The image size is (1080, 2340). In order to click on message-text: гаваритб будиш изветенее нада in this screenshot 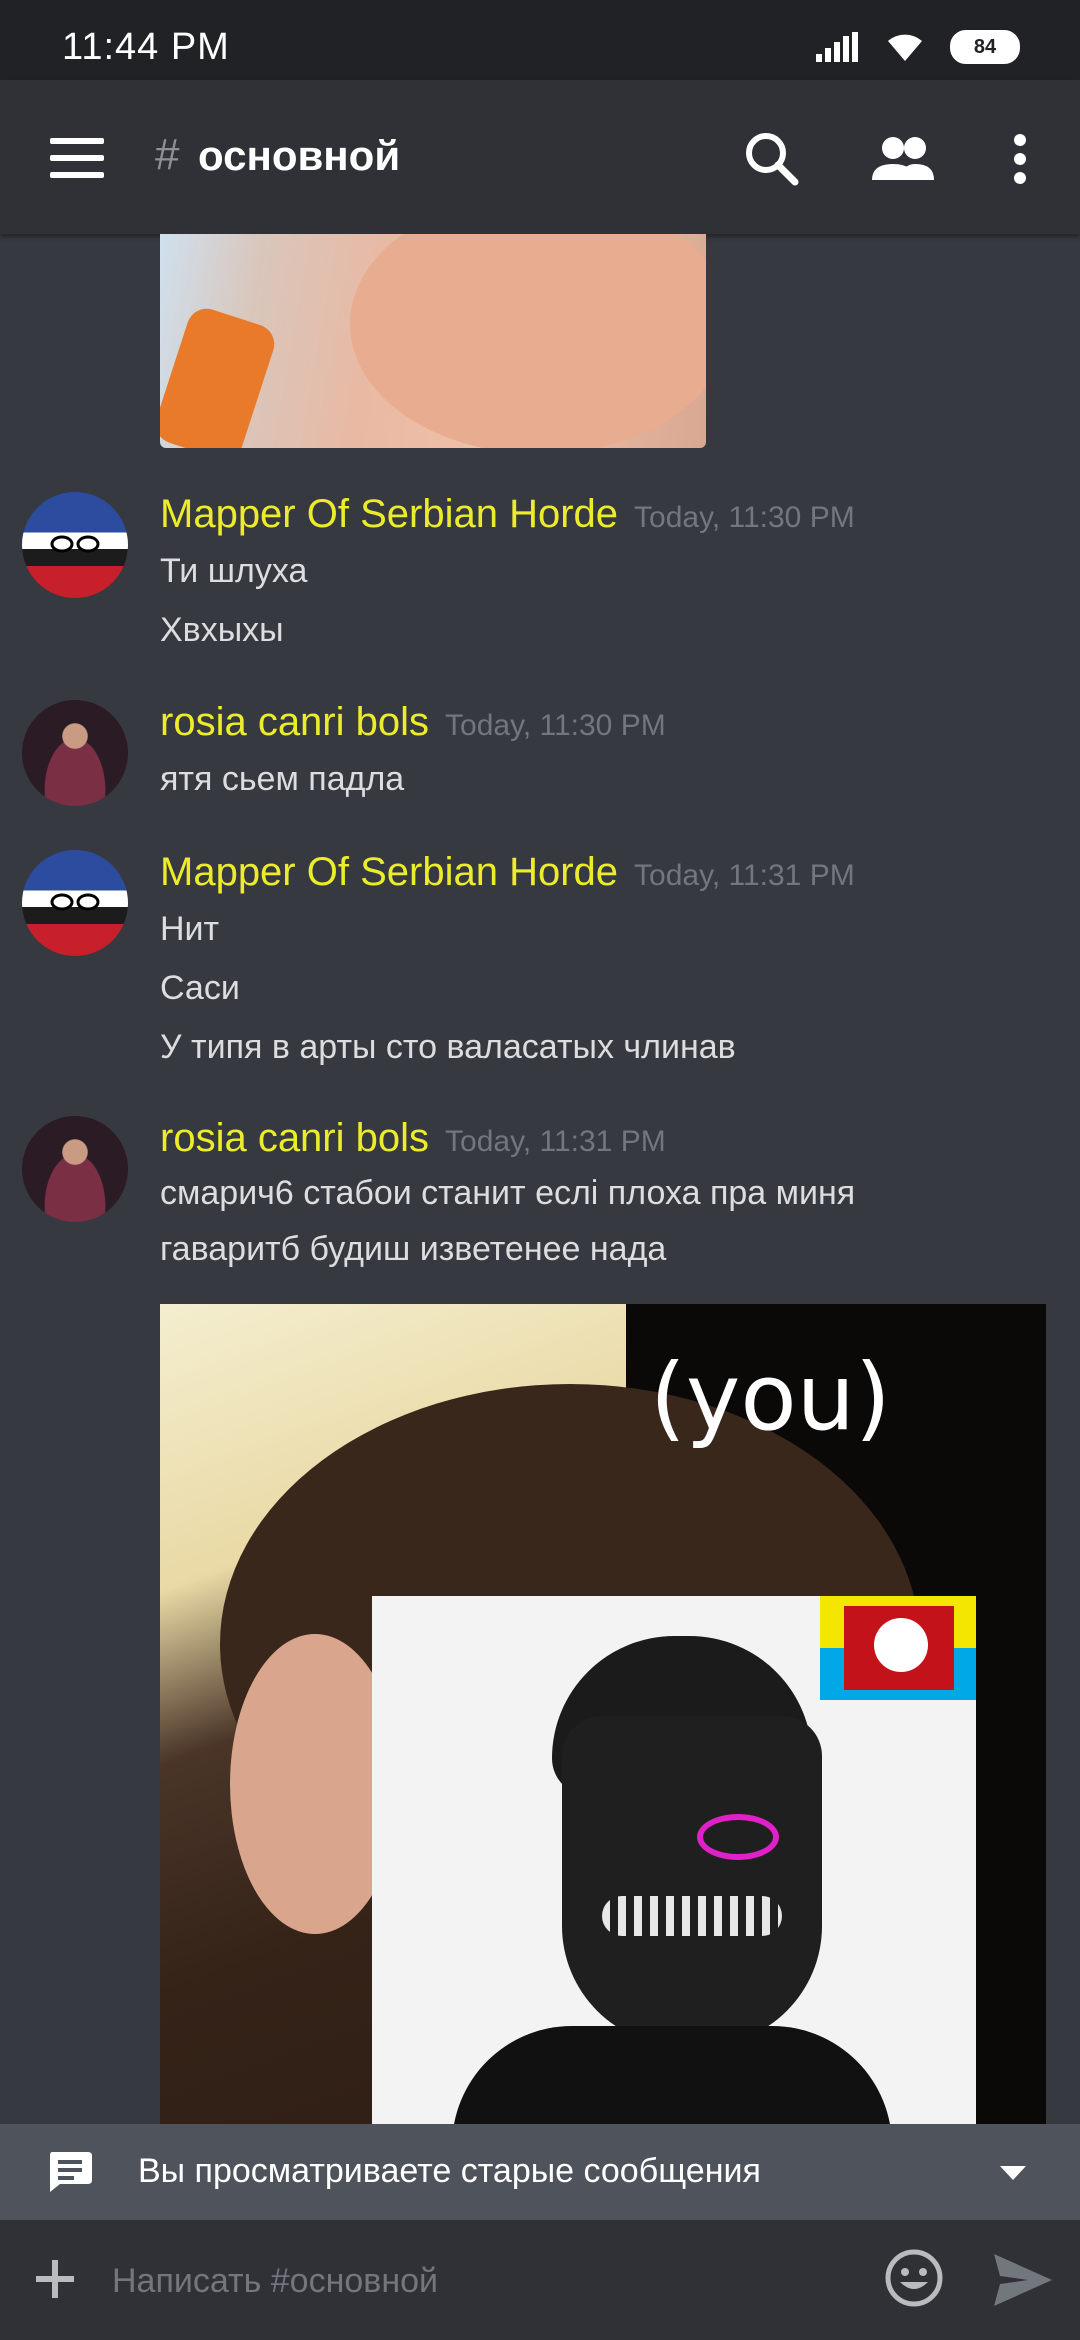, I will do `click(413, 1249)`.